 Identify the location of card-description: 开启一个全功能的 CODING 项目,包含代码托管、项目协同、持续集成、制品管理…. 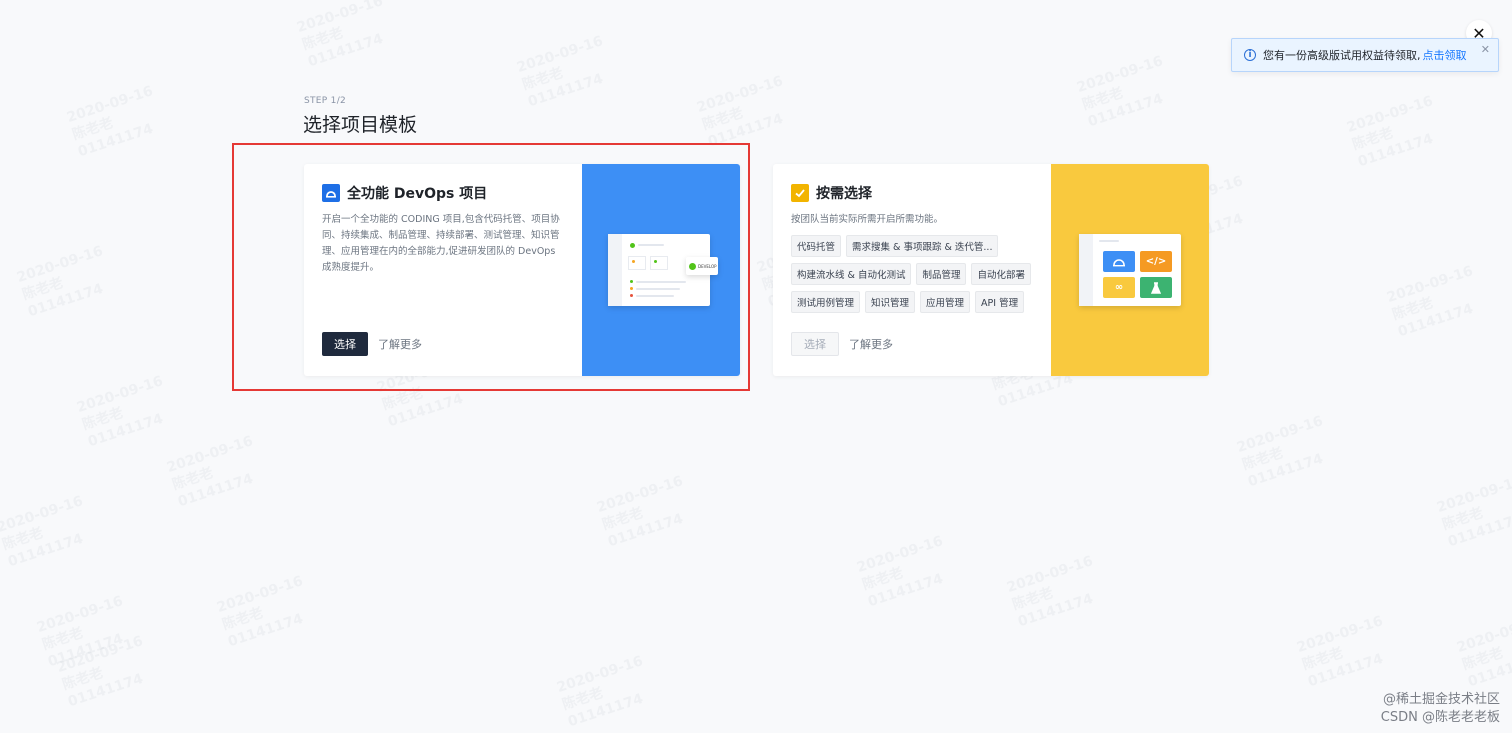
(441, 243).